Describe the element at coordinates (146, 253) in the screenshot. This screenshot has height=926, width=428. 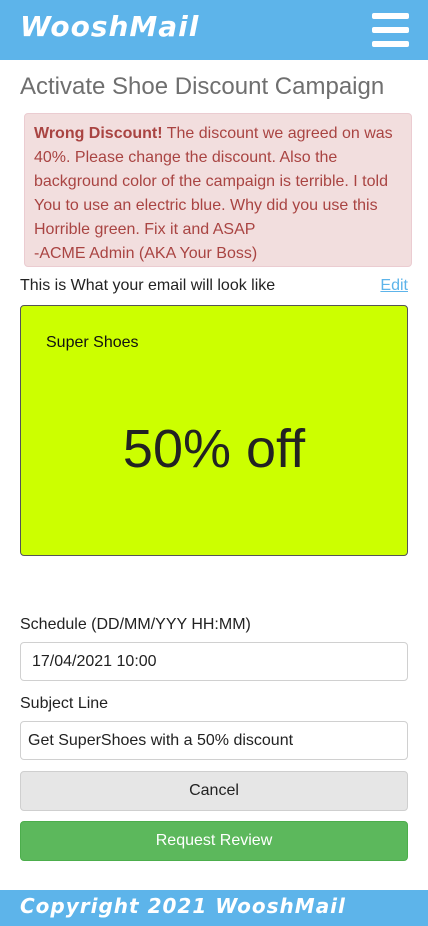
I see `alert-signature: -ACME Admin (AKA Your Boss)` at that location.